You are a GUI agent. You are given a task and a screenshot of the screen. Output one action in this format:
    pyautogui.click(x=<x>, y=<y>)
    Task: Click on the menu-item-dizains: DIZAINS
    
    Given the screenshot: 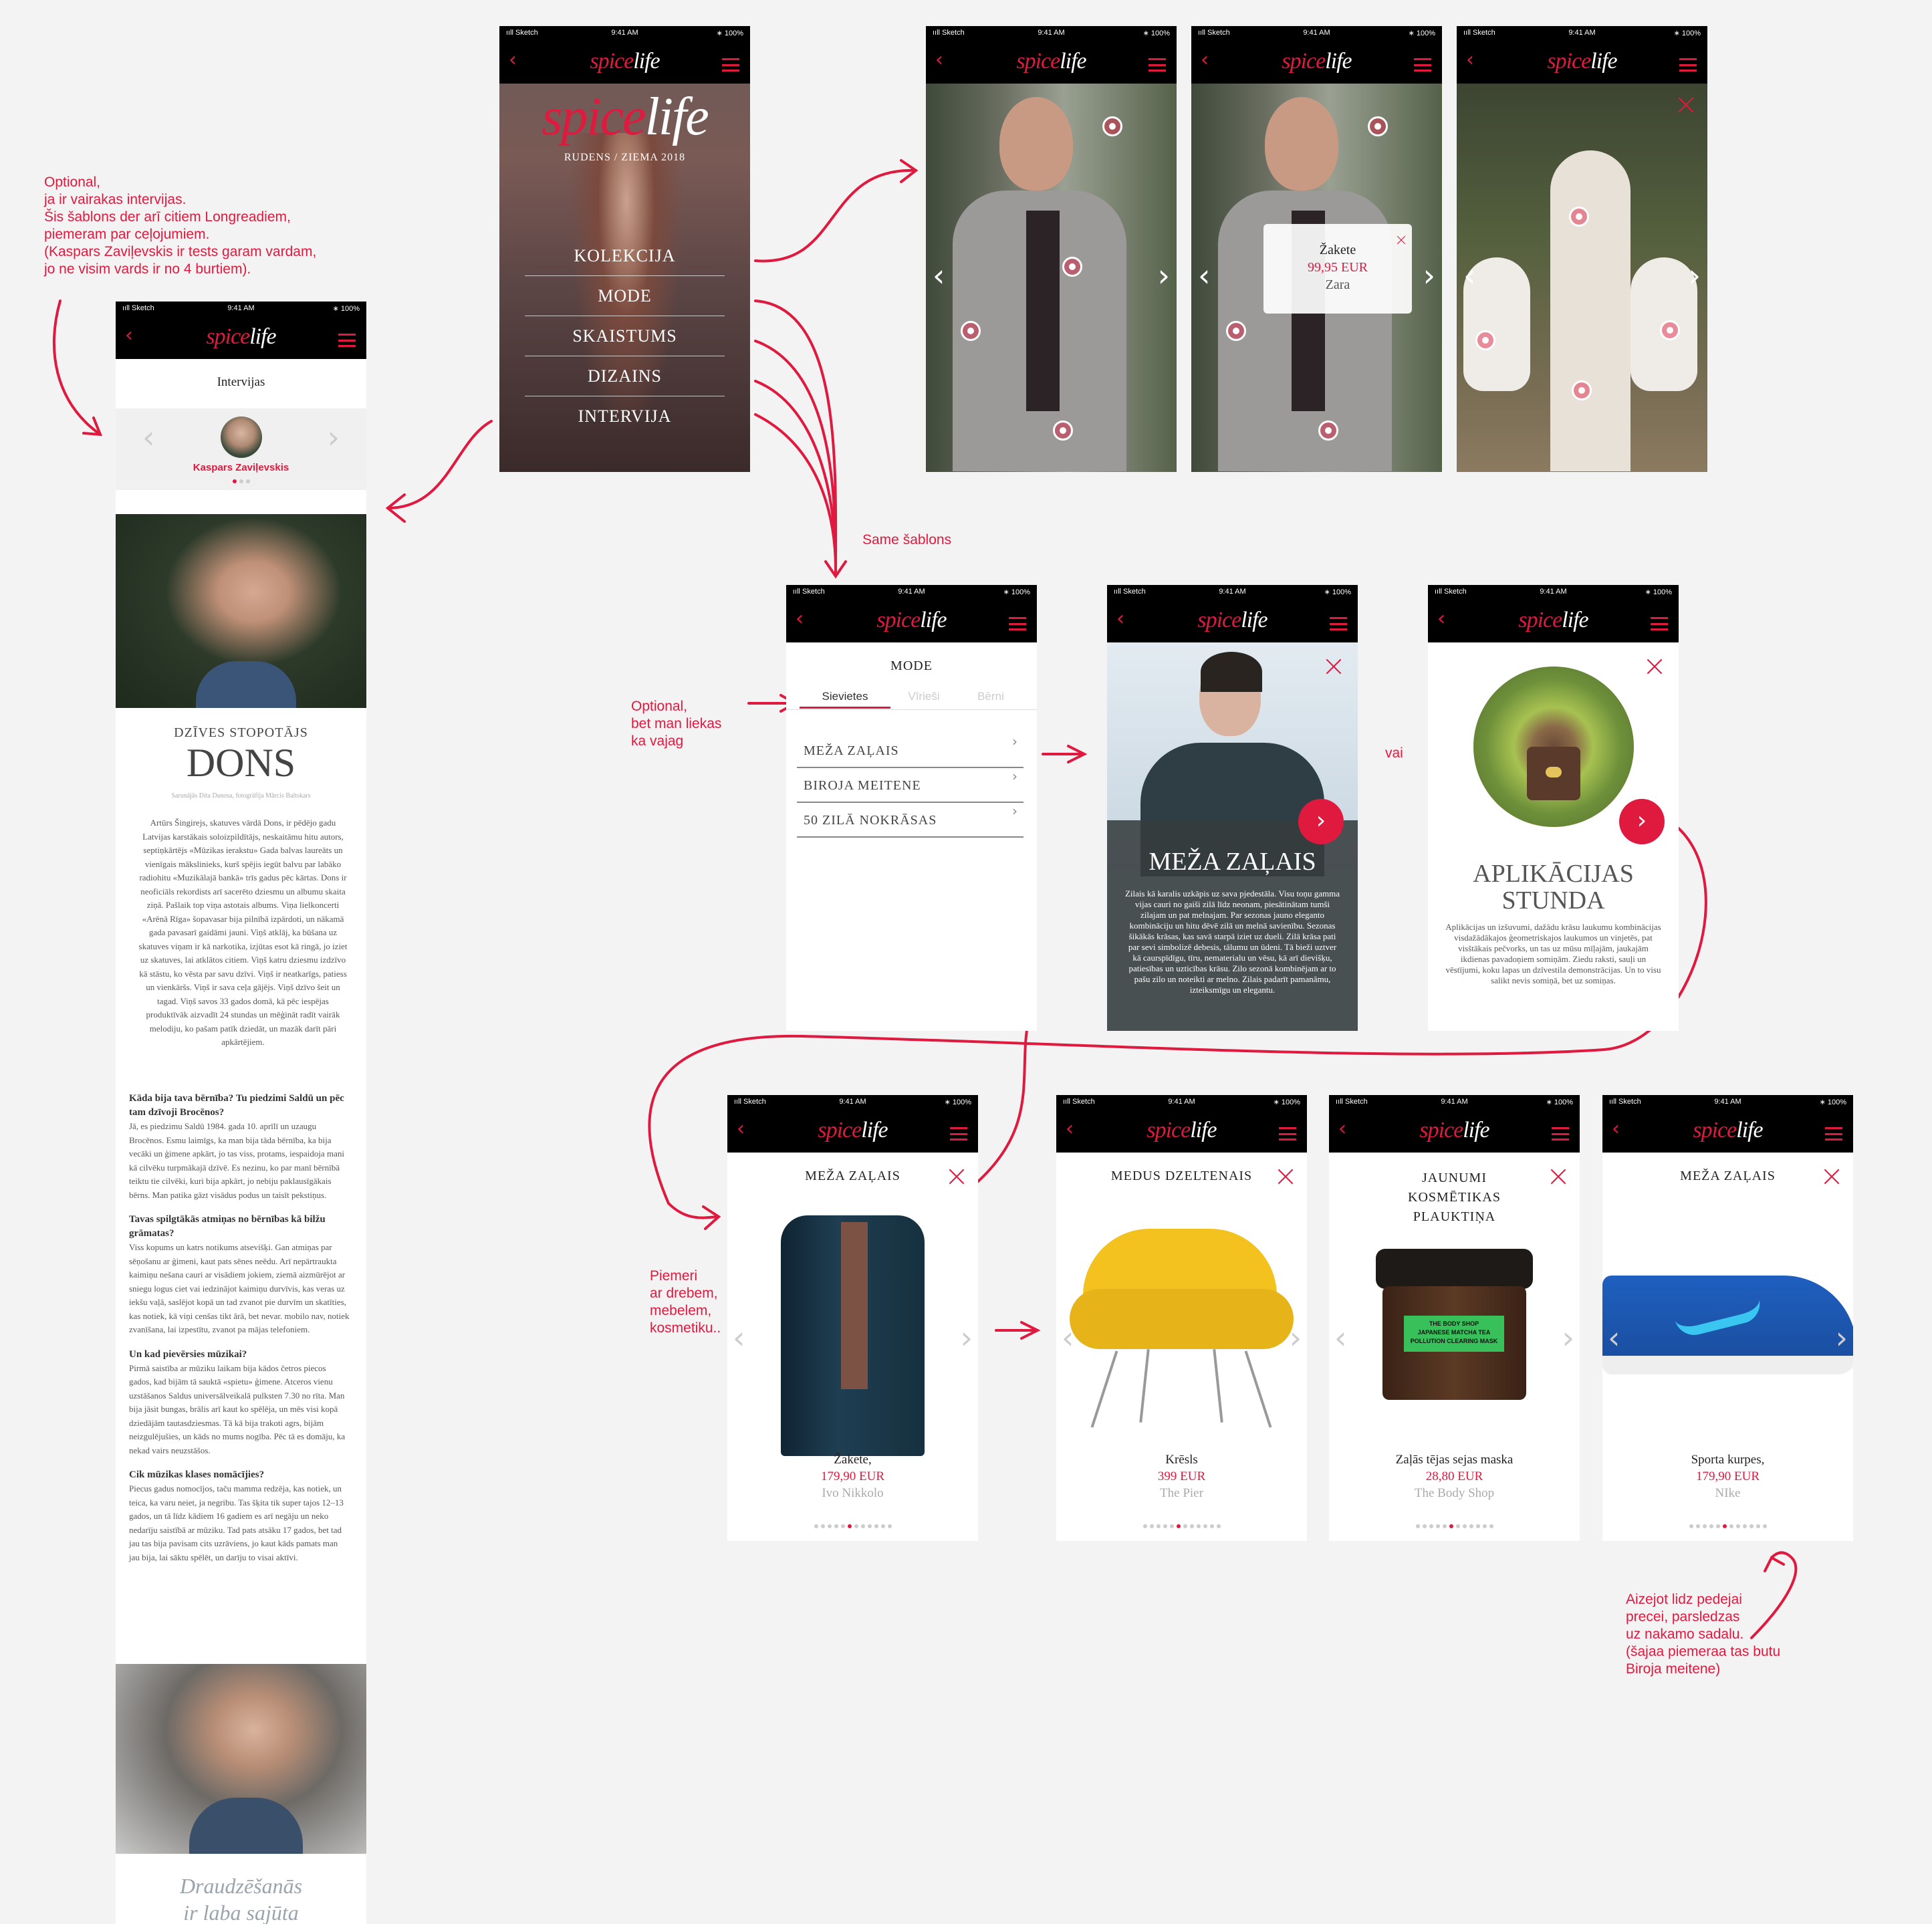 What is the action you would take?
    pyautogui.click(x=625, y=376)
    